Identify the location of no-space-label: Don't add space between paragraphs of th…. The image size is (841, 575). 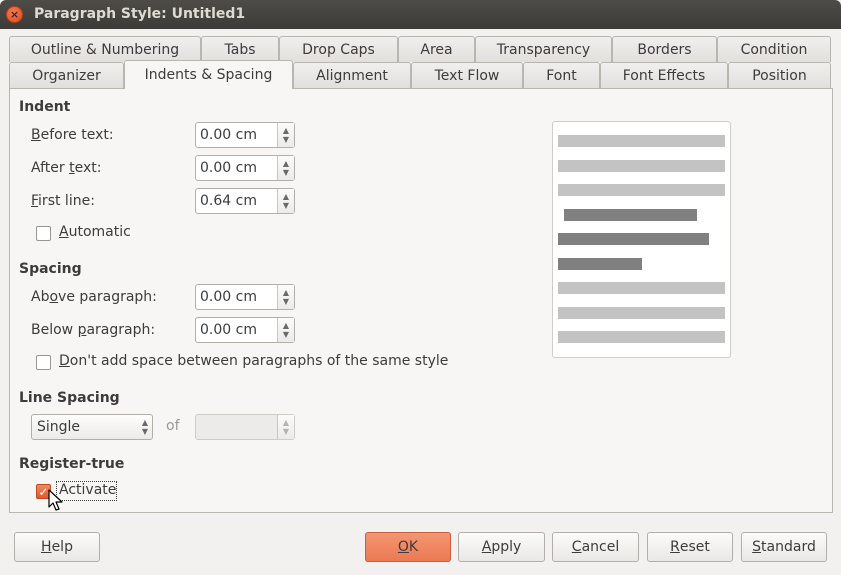
(253, 361).